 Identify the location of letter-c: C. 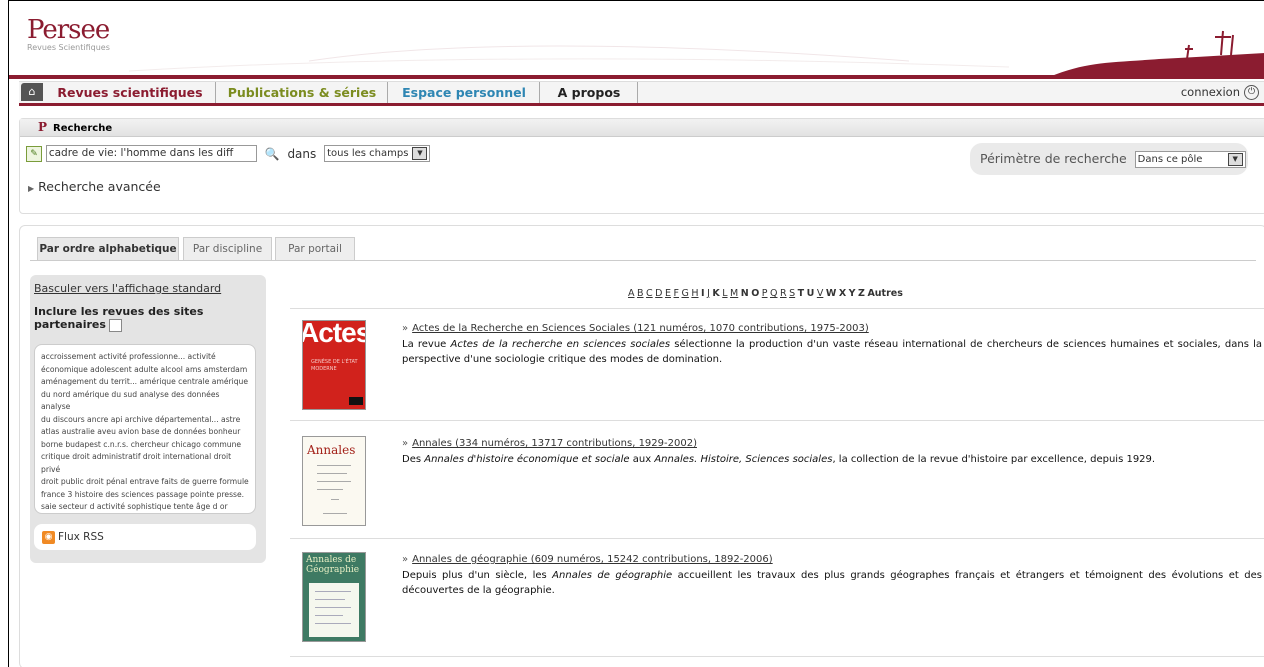
(649, 293).